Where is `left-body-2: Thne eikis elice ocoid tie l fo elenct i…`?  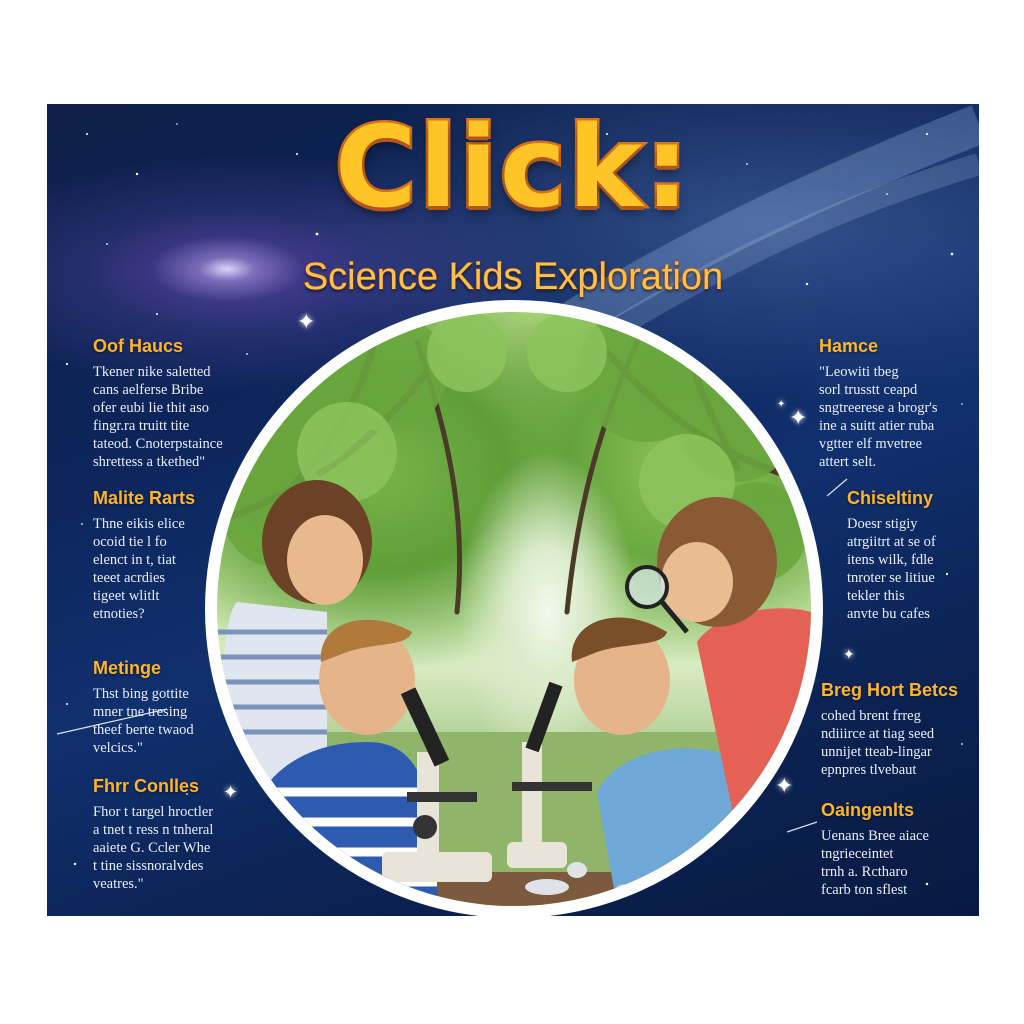
left-body-2: Thne eikis elice ocoid tie l fo elenct i… is located at coordinates (139, 569).